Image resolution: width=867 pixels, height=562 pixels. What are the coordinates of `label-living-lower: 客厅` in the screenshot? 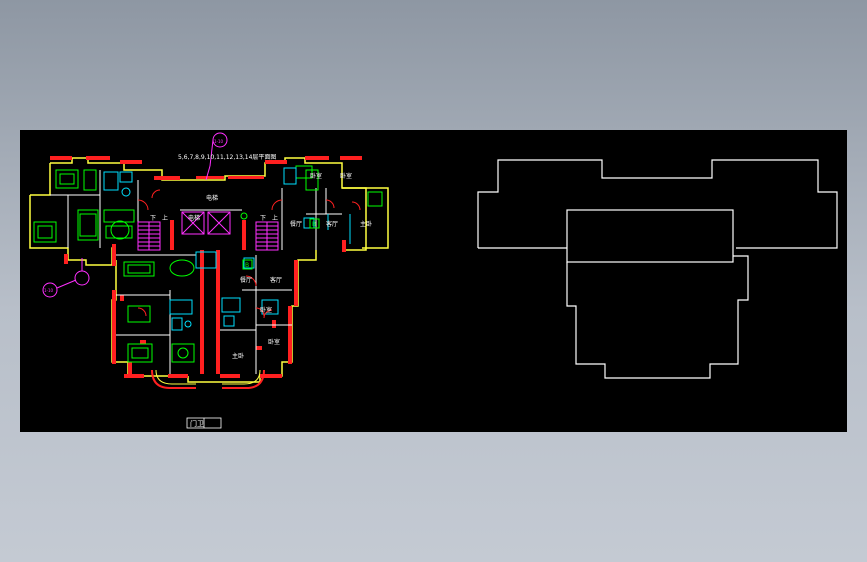 It's located at (276, 280).